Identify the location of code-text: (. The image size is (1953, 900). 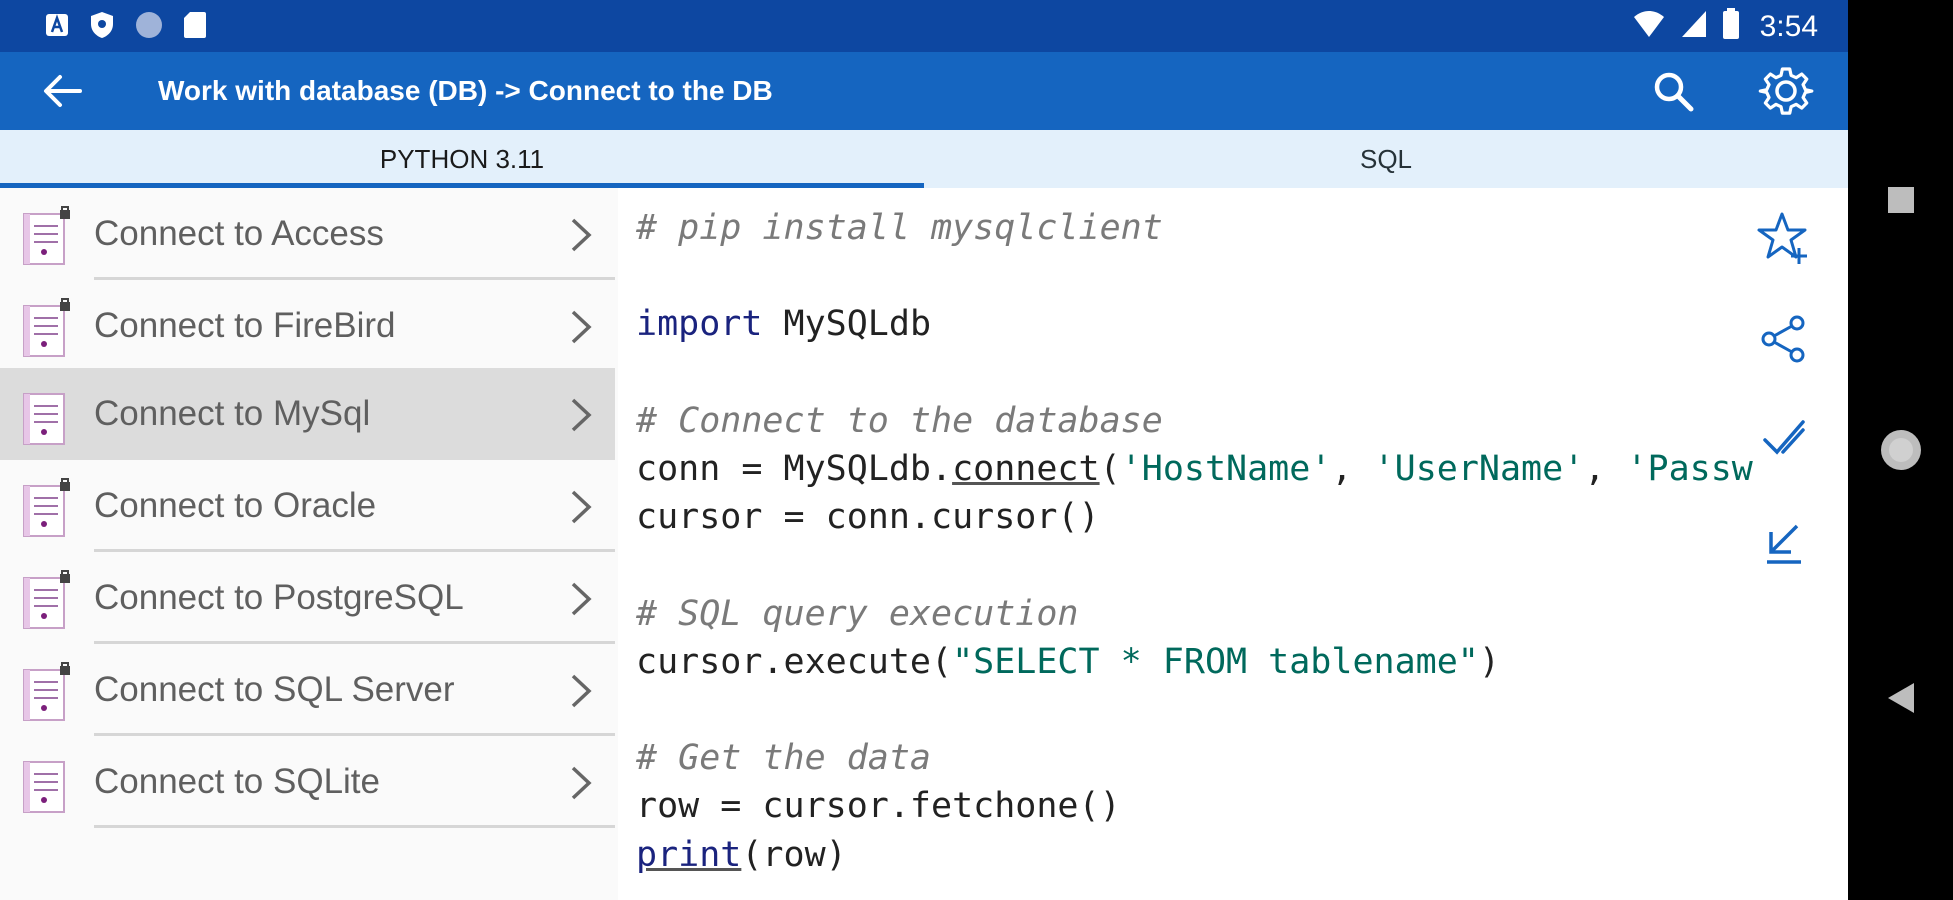
(1110, 469).